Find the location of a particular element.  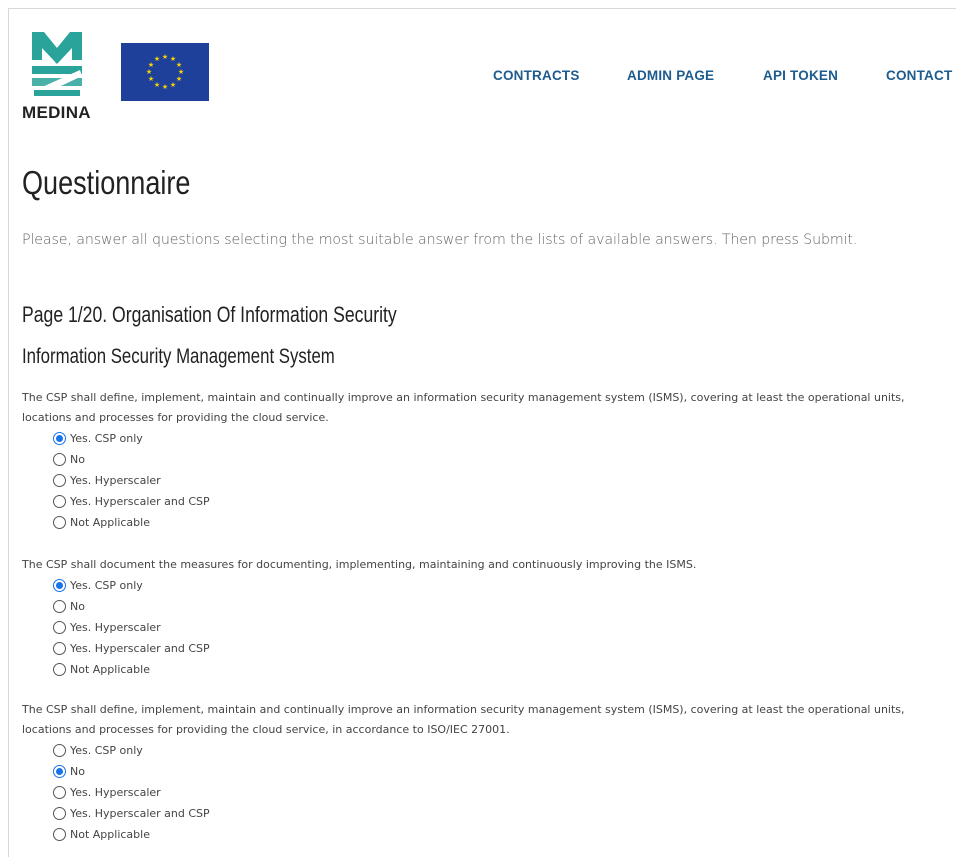

nav-admin-page: ADMIN PAGE is located at coordinates (670, 75).